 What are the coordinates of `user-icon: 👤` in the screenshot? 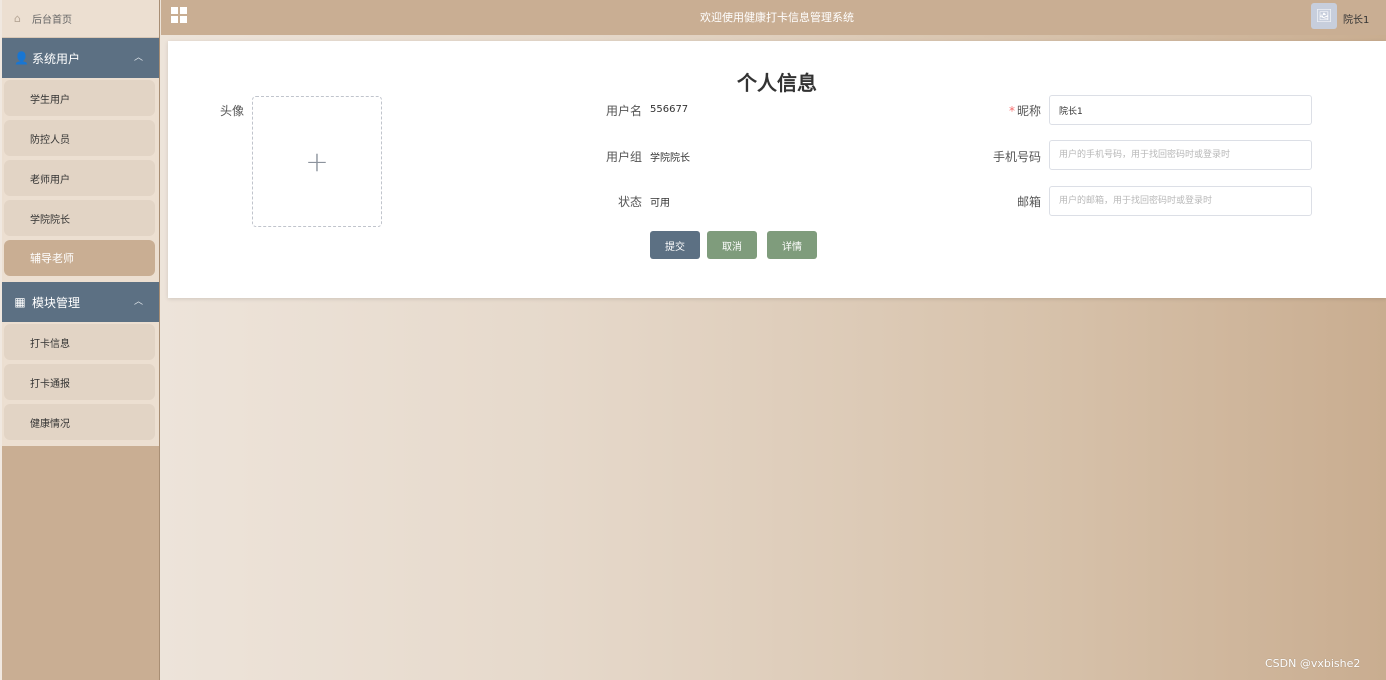 It's located at (21, 58).